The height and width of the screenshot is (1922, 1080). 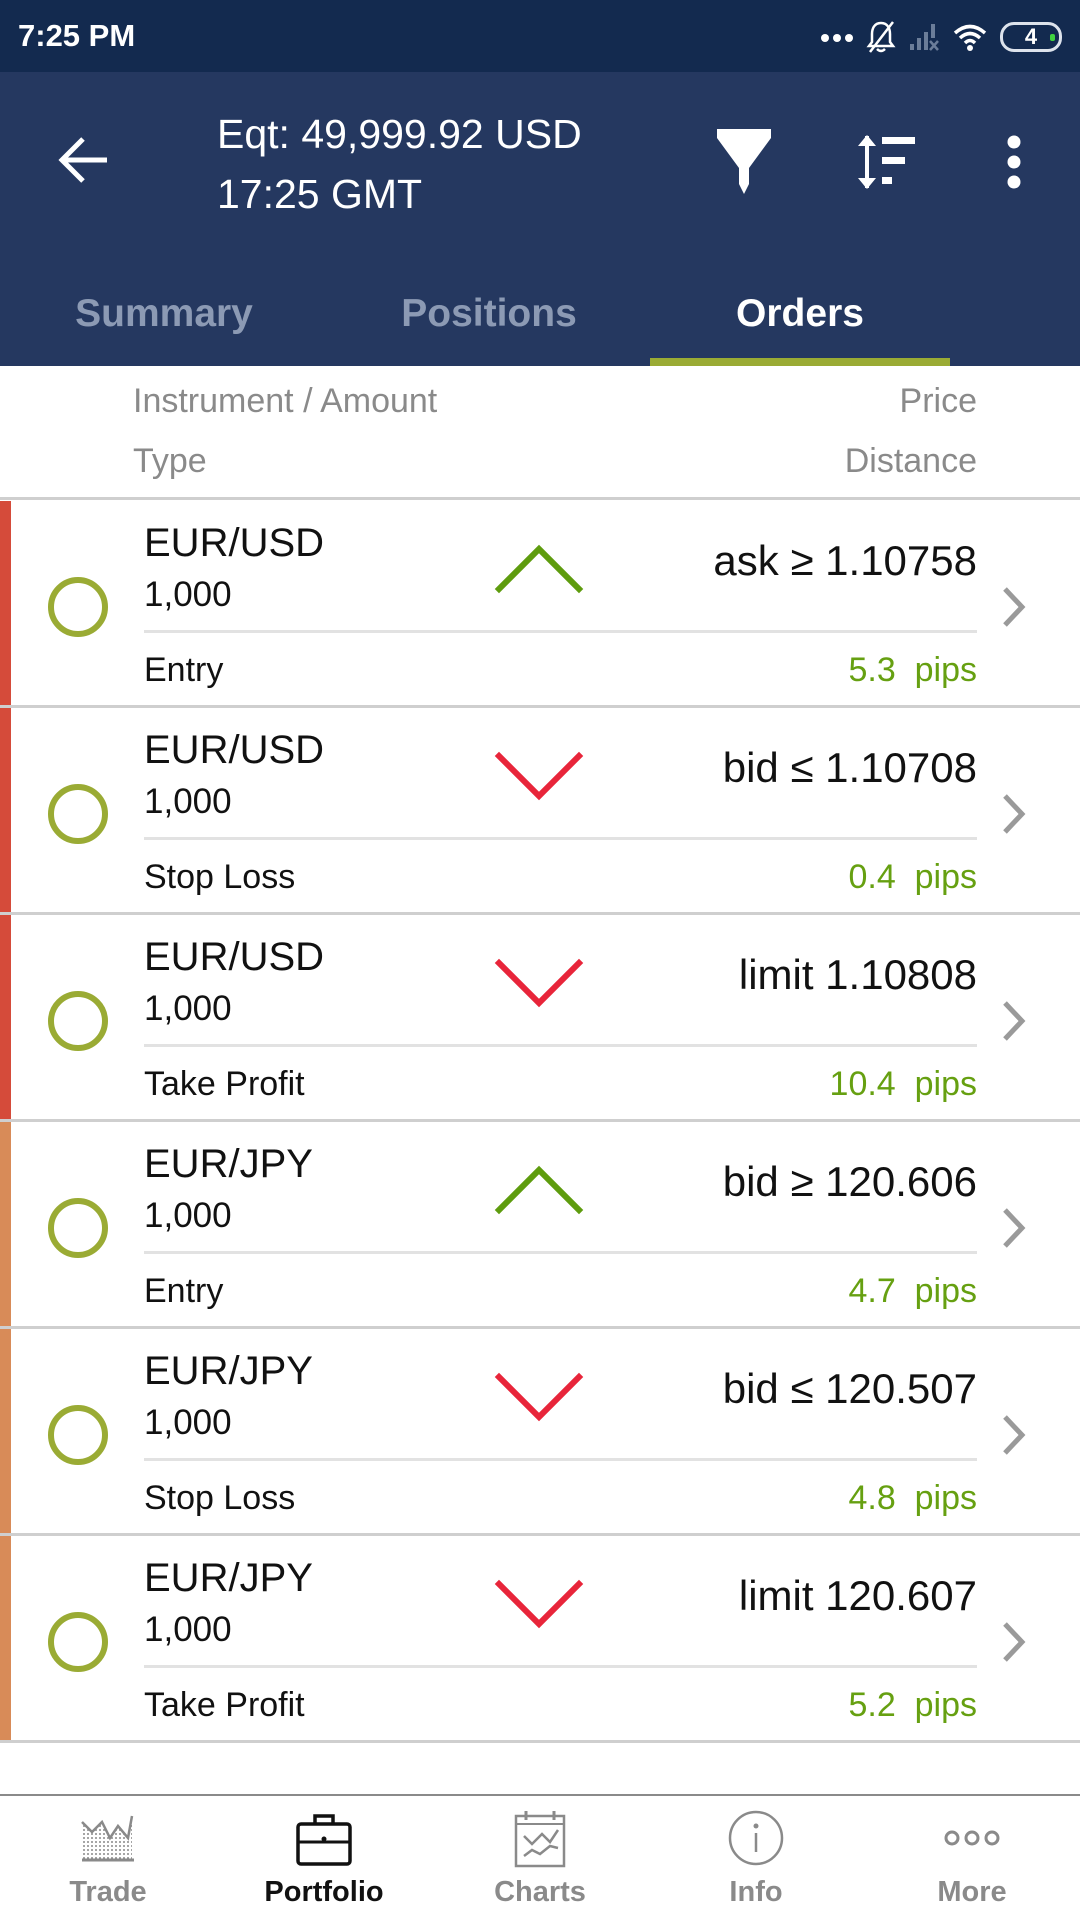 I want to click on more-vert-icon, so click(x=1014, y=162).